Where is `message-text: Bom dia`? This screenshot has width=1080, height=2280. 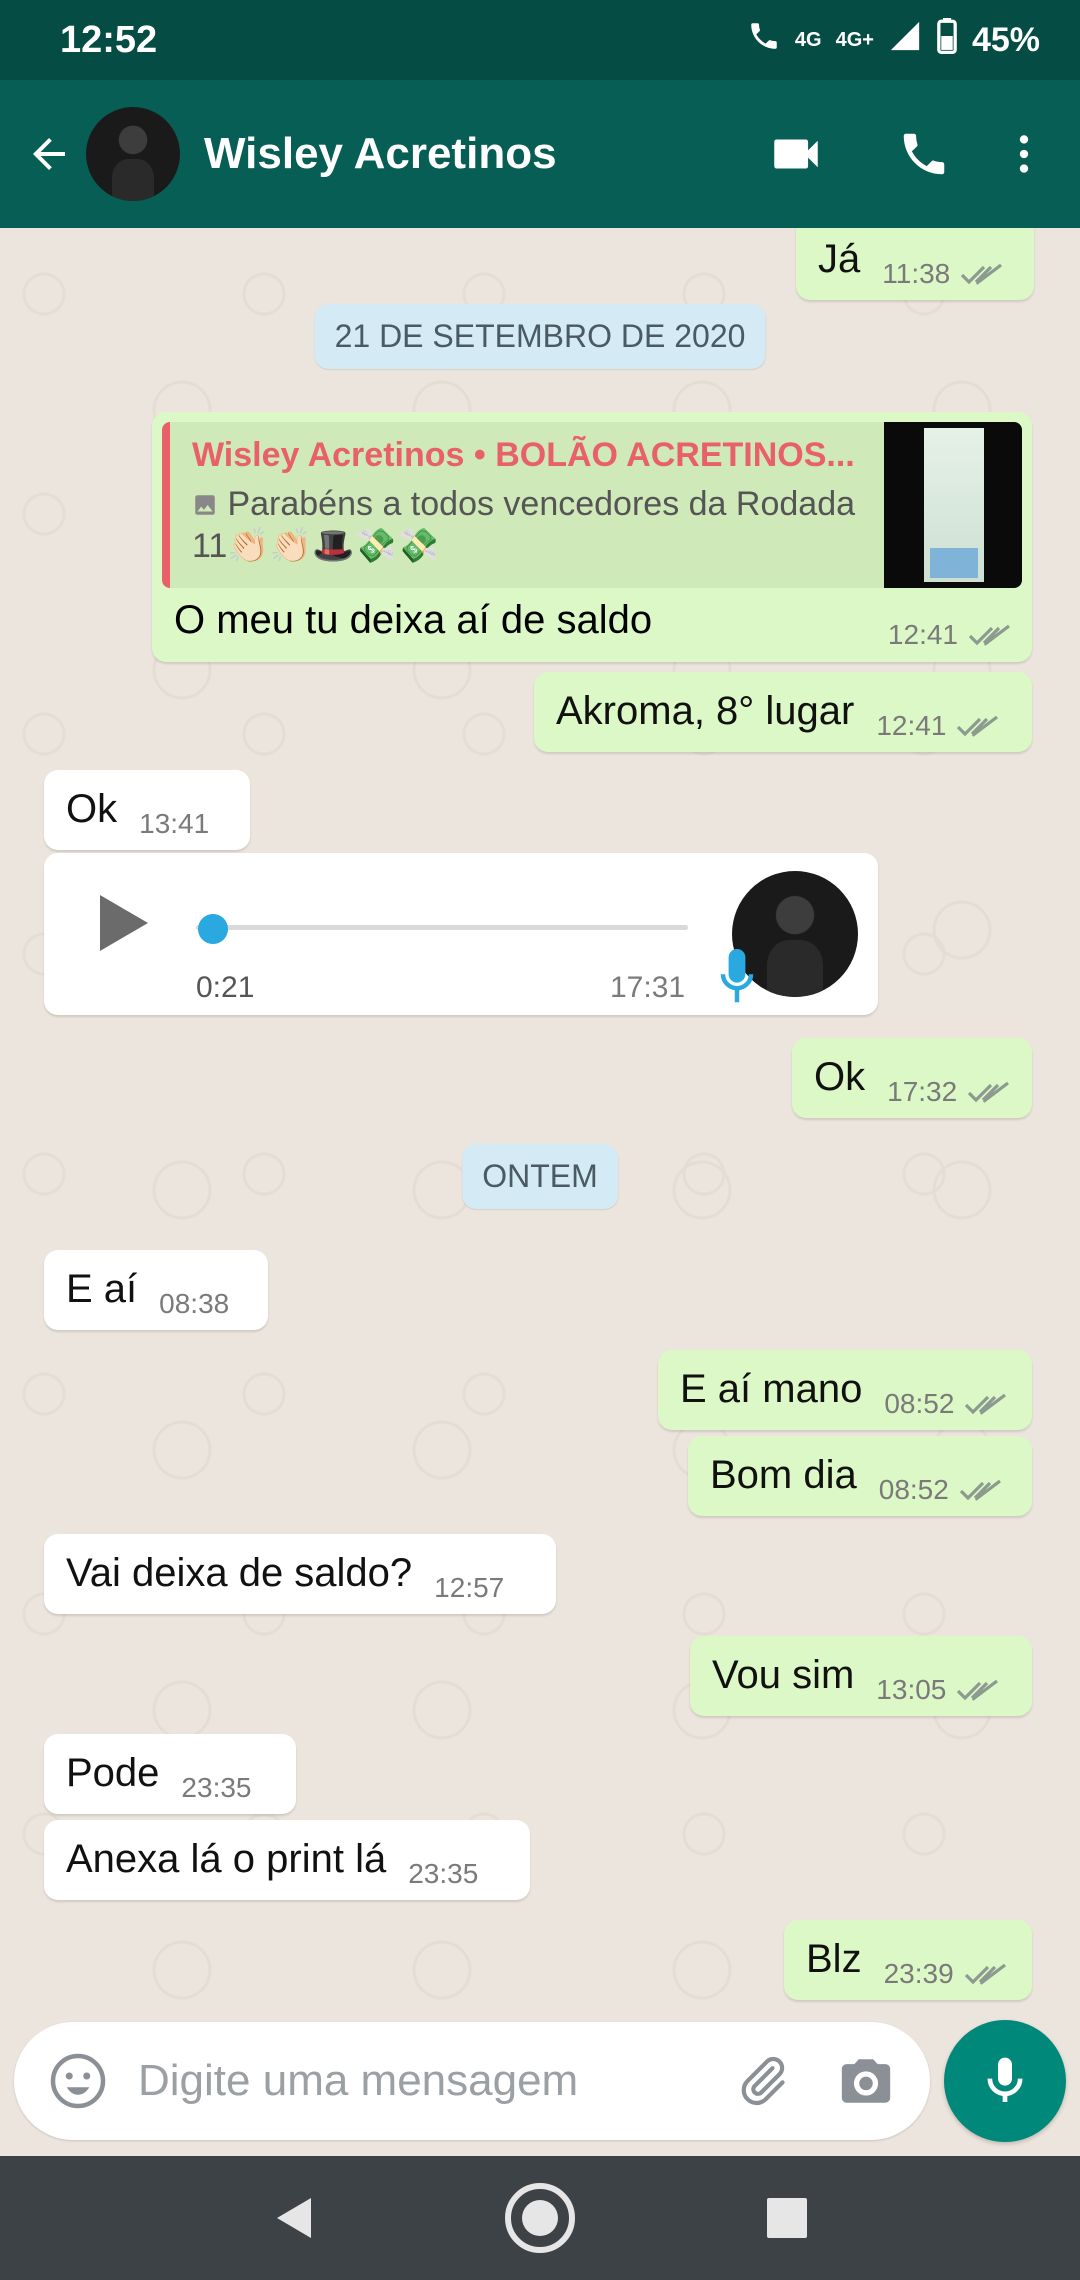
message-text: Bom dia is located at coordinates (783, 1475).